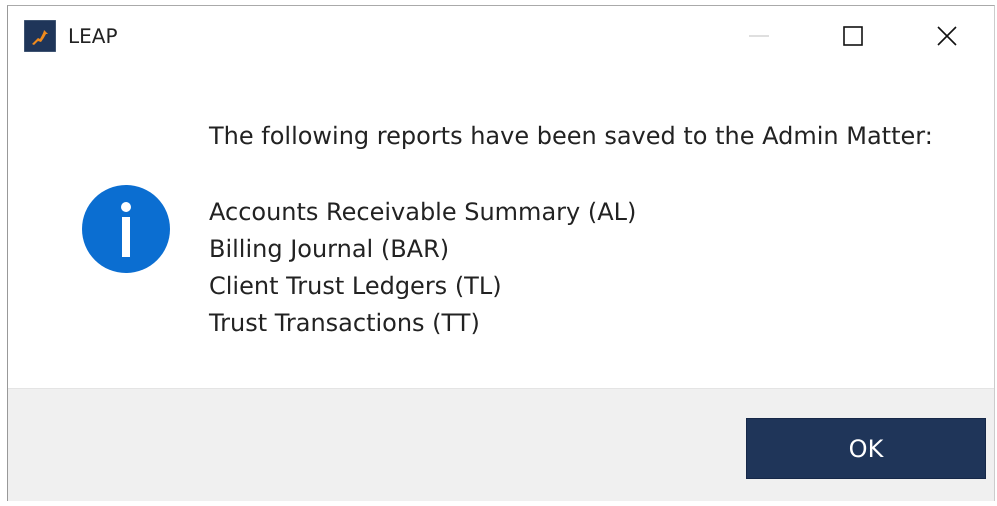  Describe the element at coordinates (40, 36) in the screenshot. I see `app-logo-icon` at that location.